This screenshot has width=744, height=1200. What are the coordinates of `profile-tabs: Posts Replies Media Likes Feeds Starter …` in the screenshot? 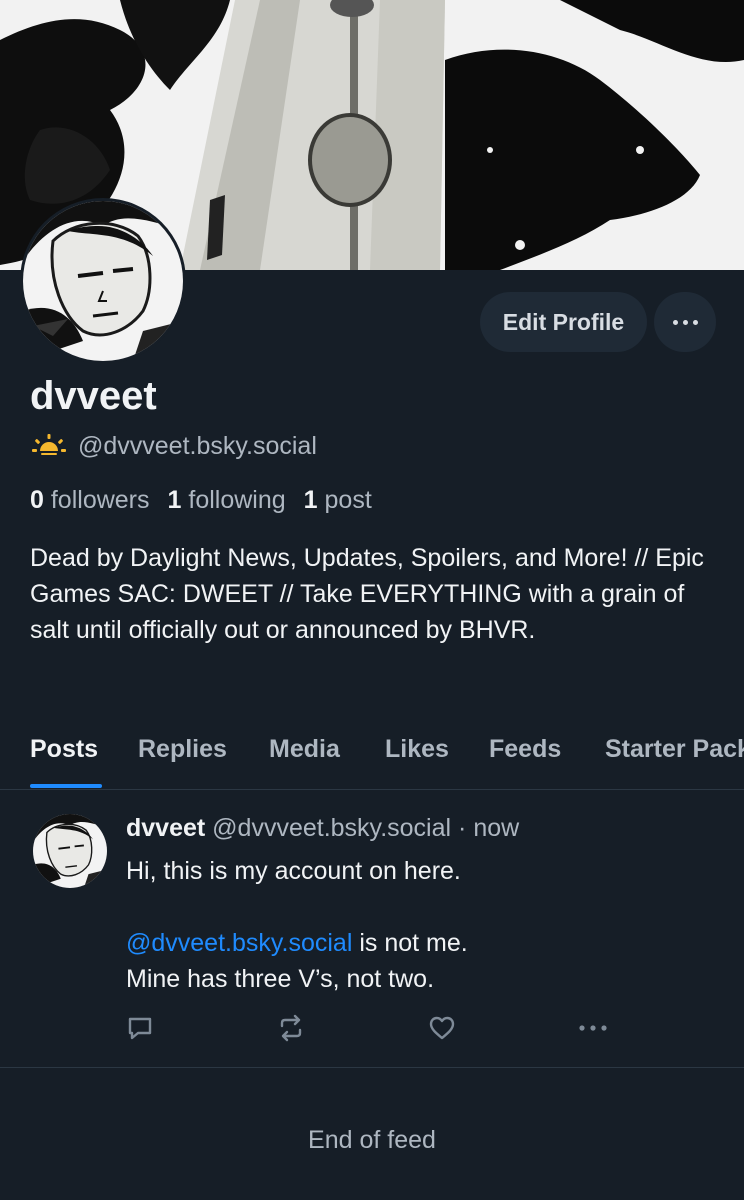 It's located at (372, 760).